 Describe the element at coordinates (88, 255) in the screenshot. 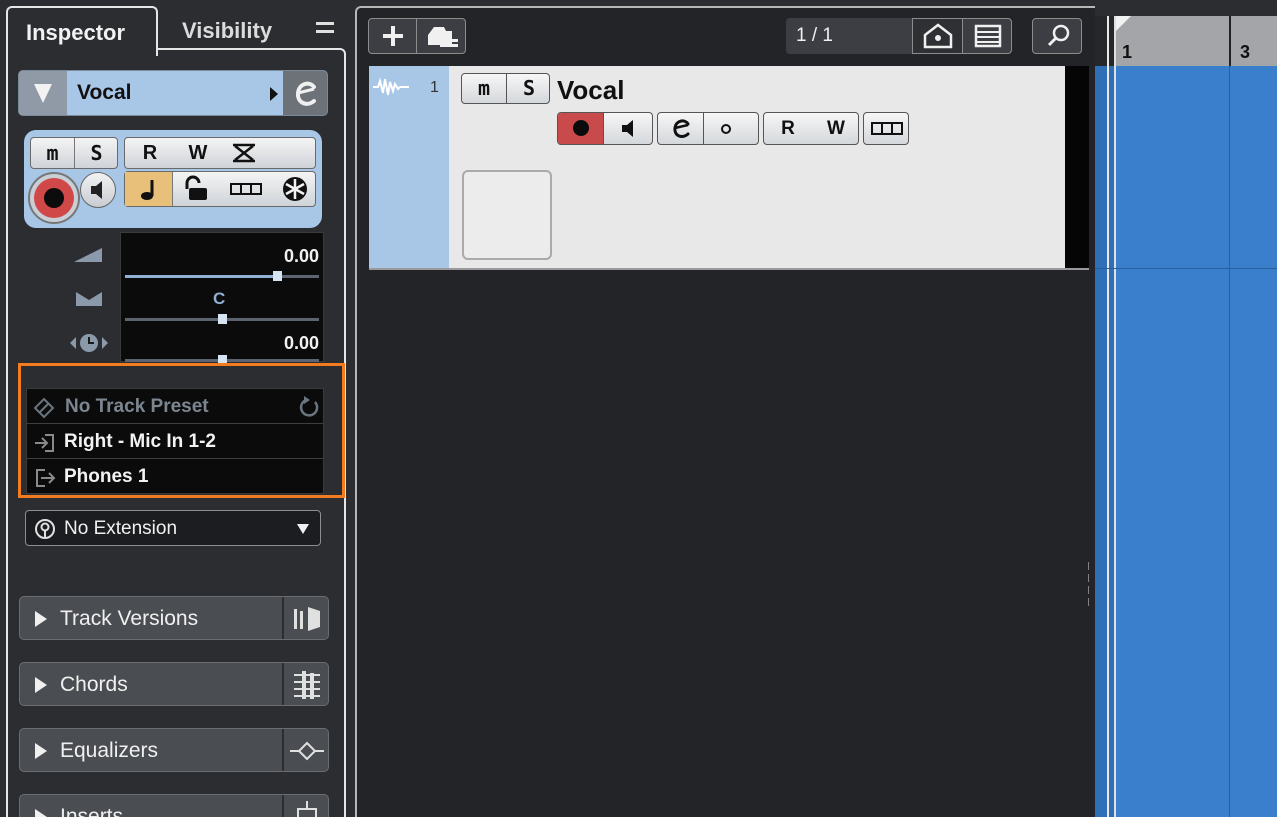

I see `volume-icon` at that location.